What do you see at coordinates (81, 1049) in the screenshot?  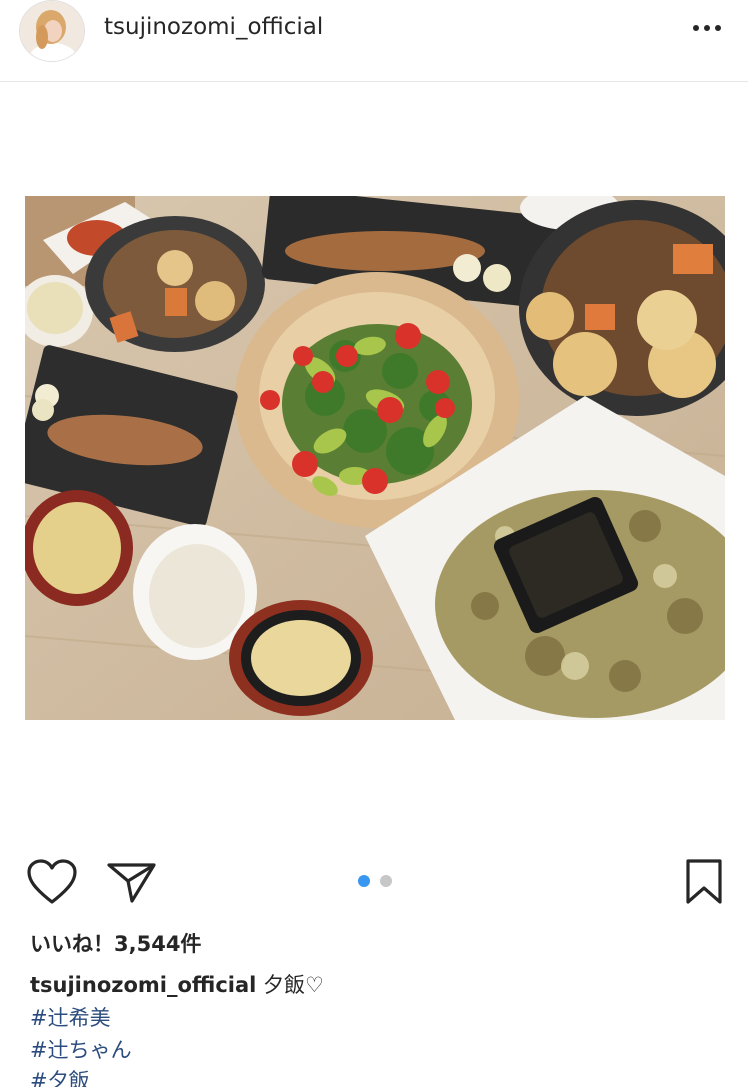 I see `hashtag-link: #辻ちゃん` at bounding box center [81, 1049].